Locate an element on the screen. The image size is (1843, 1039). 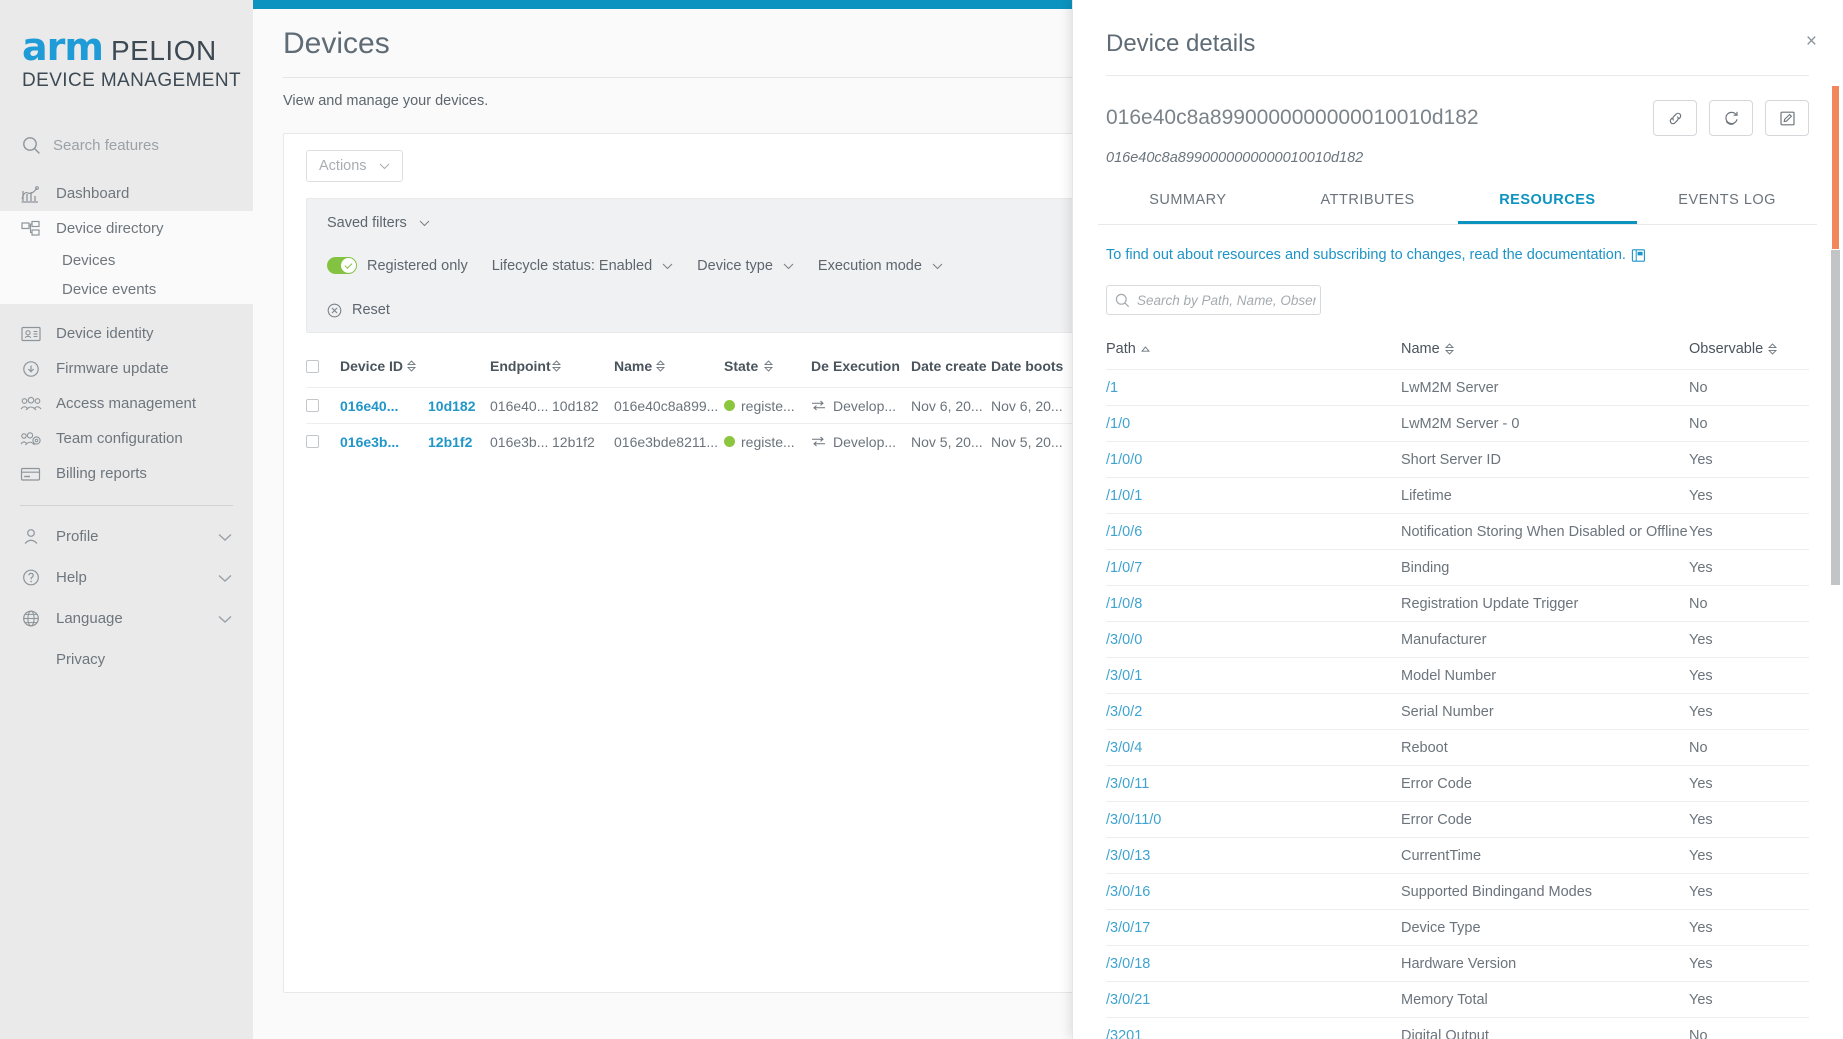
refresh-device-button is located at coordinates (1731, 118).